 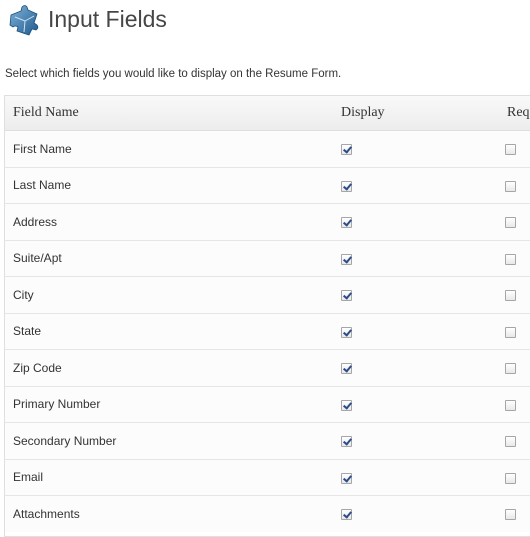 I want to click on field-name-cell: City, so click(x=169, y=294).